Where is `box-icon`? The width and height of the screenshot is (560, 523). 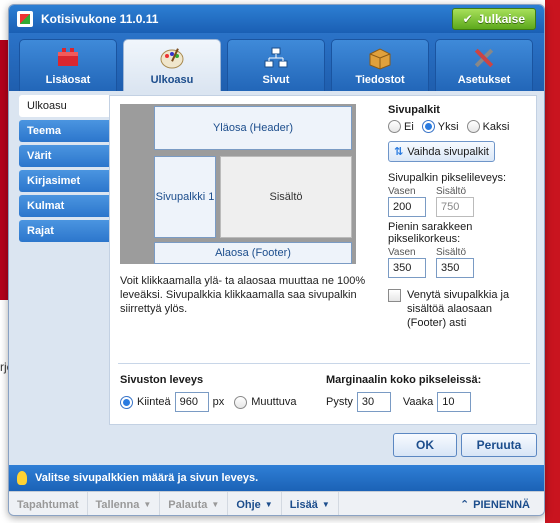
box-icon is located at coordinates (380, 59).